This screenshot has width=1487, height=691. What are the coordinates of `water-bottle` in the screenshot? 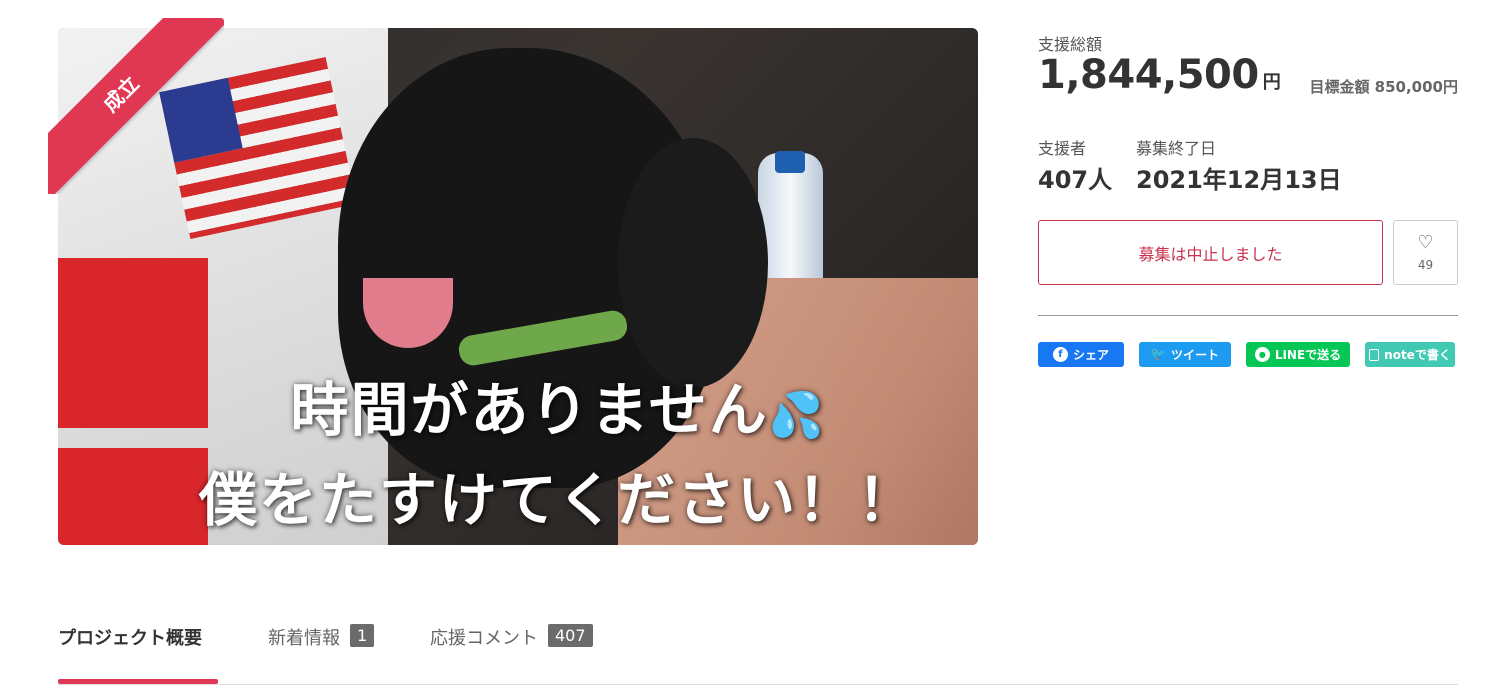 It's located at (790, 225).